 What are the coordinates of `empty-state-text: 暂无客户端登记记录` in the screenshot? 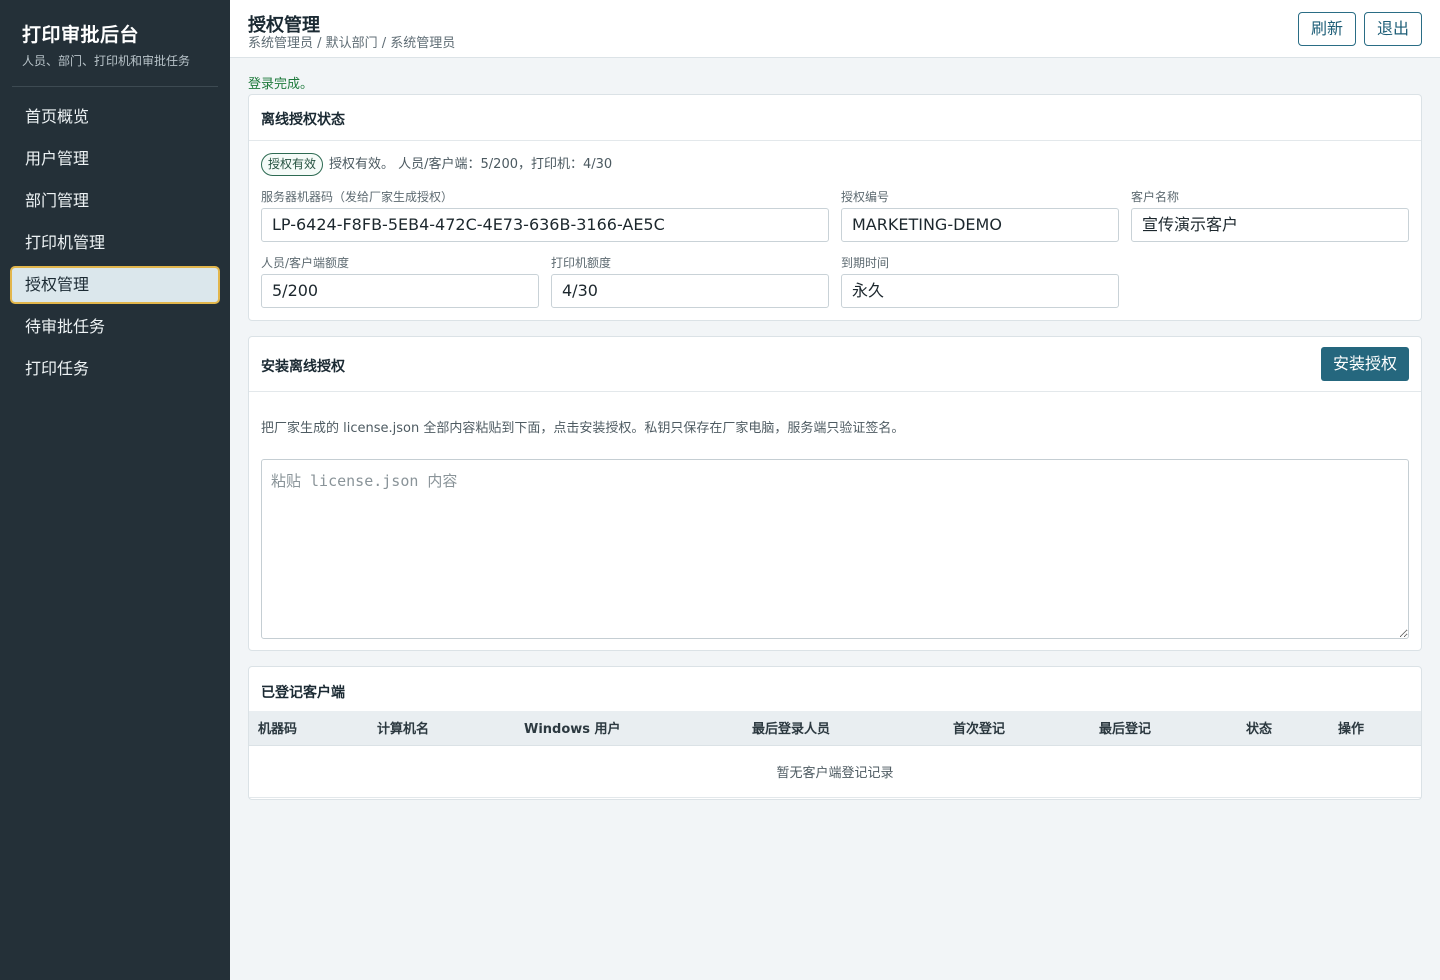 It's located at (835, 771).